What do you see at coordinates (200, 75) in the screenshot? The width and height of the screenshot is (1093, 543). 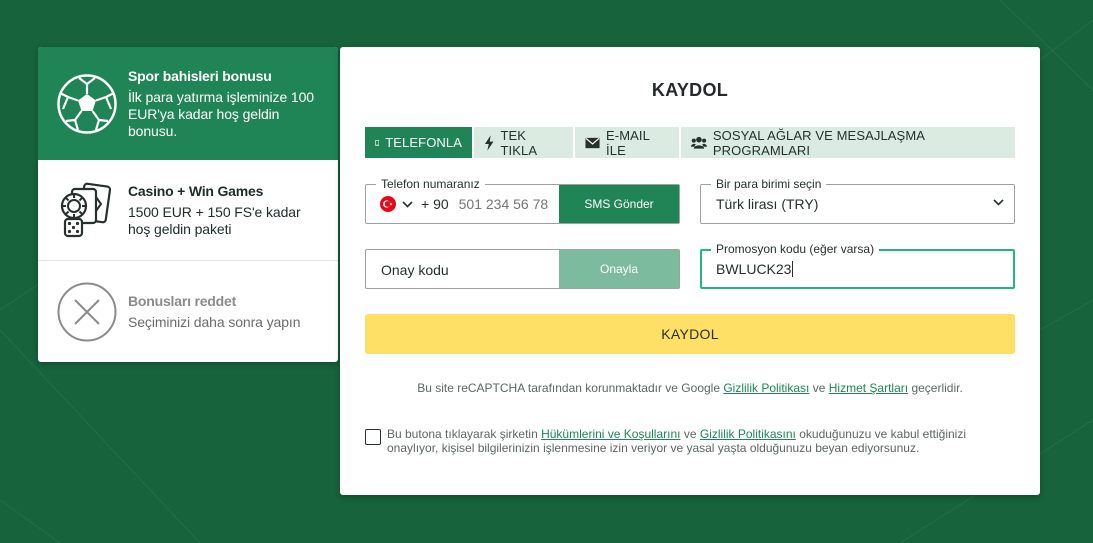 I see `bonus-title: Spor bahisleri bonusu` at bounding box center [200, 75].